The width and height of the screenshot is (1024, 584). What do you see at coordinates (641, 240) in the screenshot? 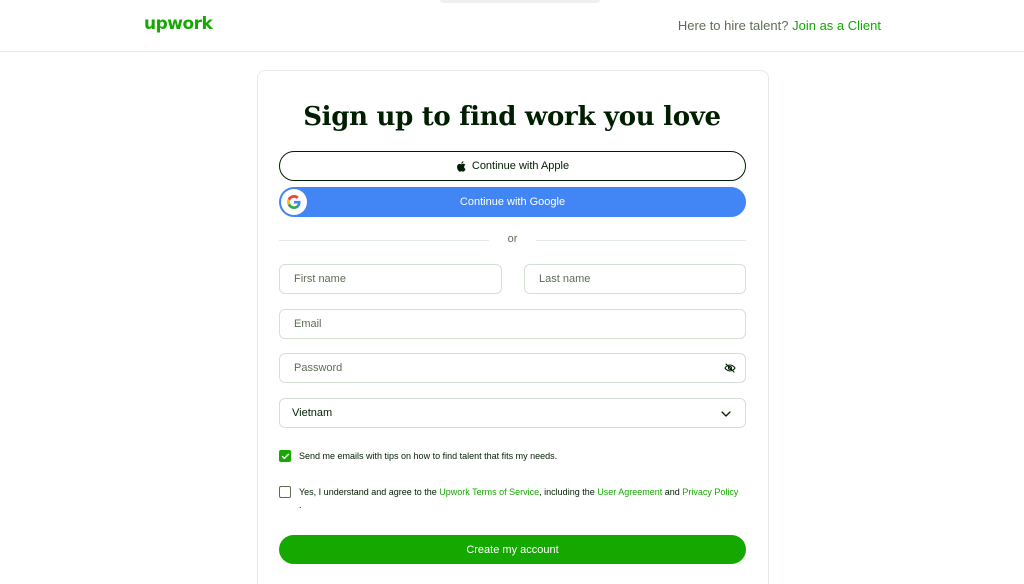
I see `divider-line-right` at bounding box center [641, 240].